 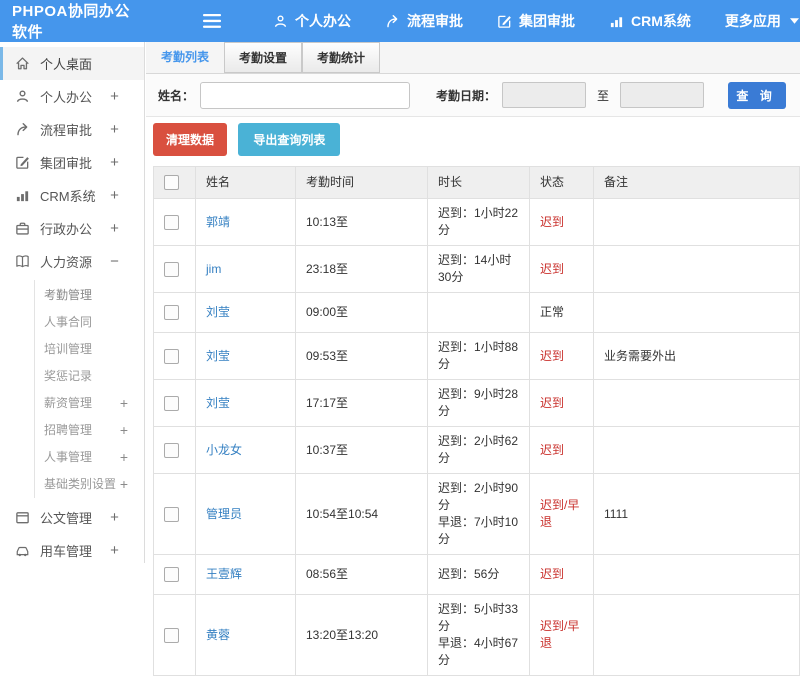 What do you see at coordinates (22, 550) in the screenshot?
I see `car-icon` at bounding box center [22, 550].